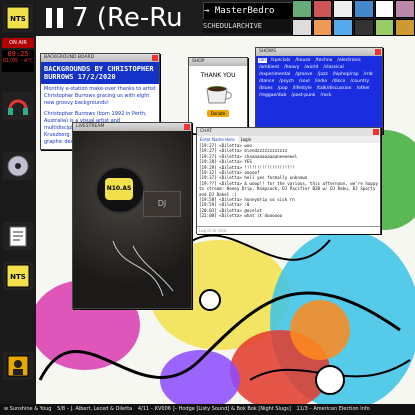  Describe the element at coordinates (18, 106) in the screenshot. I see `headphones-icon` at that location.